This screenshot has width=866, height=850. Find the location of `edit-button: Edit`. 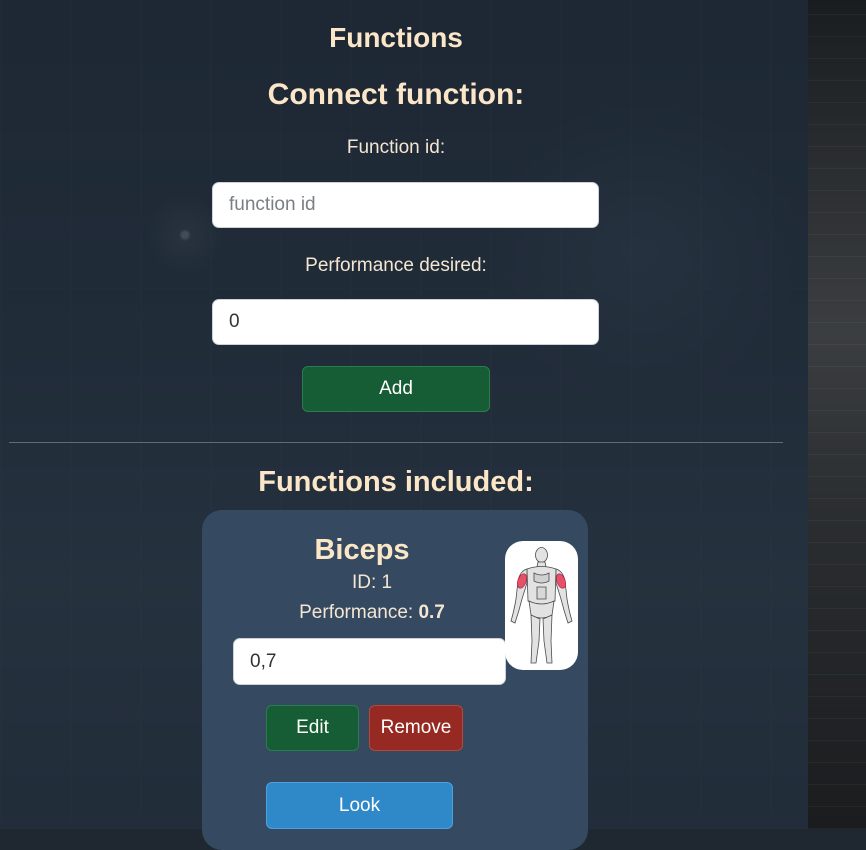

edit-button: Edit is located at coordinates (312, 728).